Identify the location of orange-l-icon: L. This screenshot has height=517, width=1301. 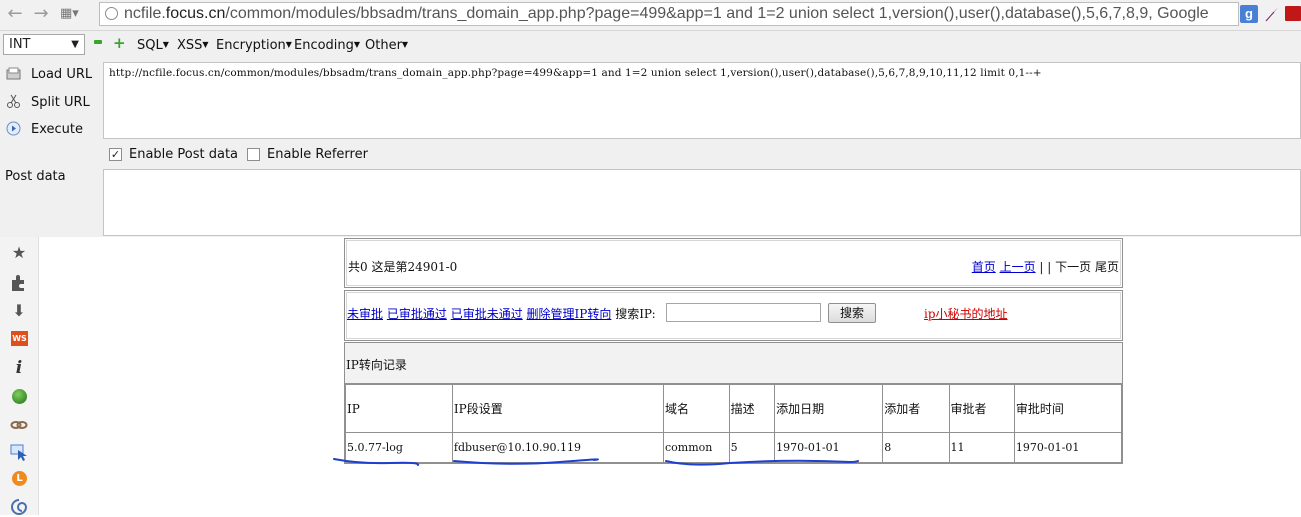
(19, 478).